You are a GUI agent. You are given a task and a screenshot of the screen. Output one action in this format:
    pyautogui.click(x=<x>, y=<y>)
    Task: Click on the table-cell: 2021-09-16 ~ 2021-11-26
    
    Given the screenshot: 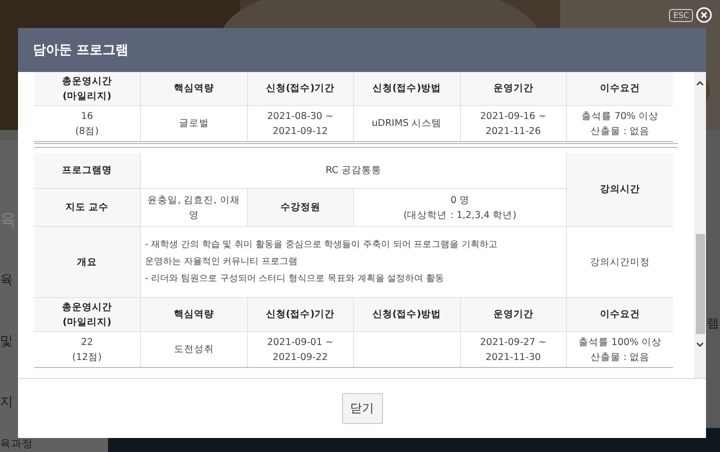 What is the action you would take?
    pyautogui.click(x=513, y=124)
    